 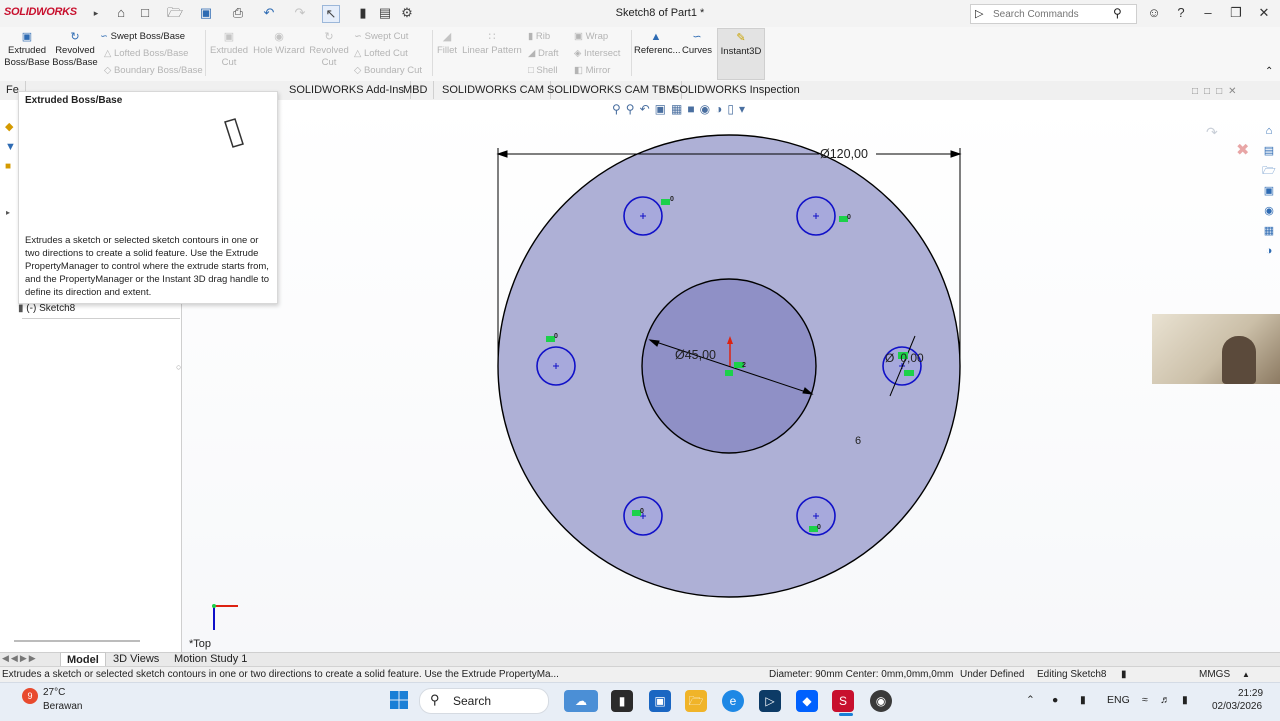 I want to click on shell-button: □ Shell, so click(x=543, y=70).